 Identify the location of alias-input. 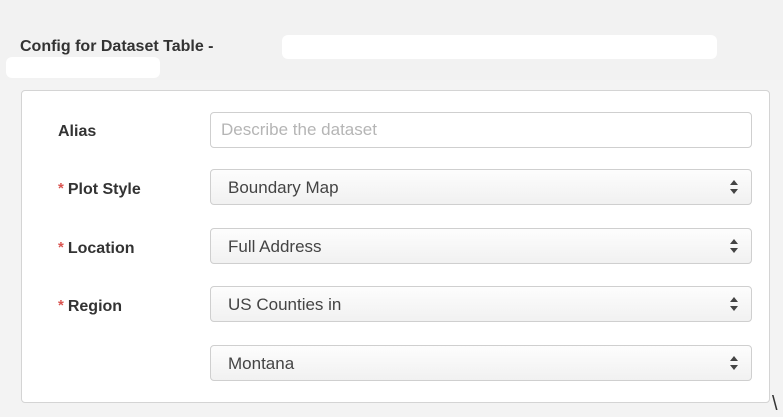
(481, 130).